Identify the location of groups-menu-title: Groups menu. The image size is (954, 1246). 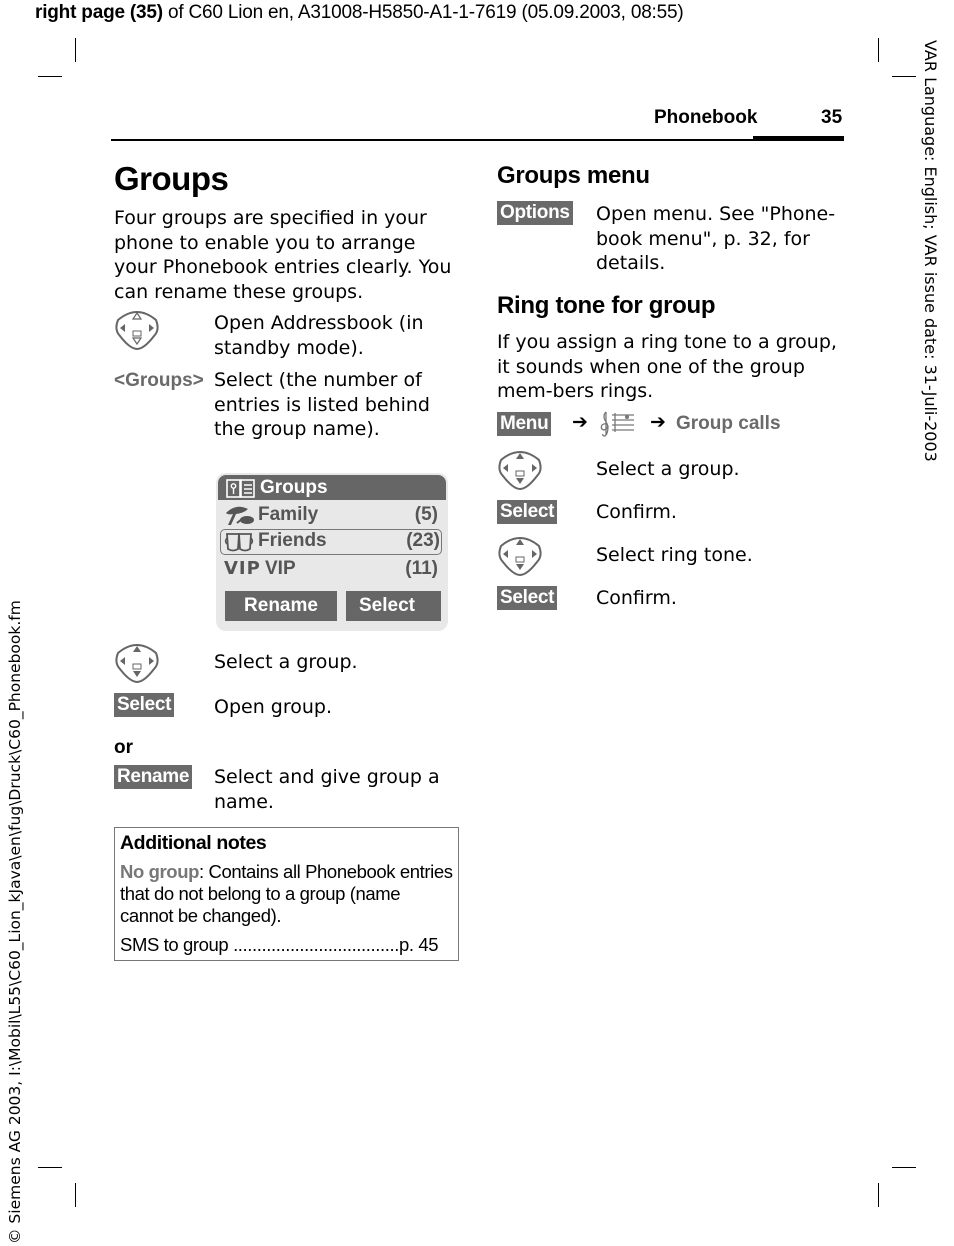
(573, 175).